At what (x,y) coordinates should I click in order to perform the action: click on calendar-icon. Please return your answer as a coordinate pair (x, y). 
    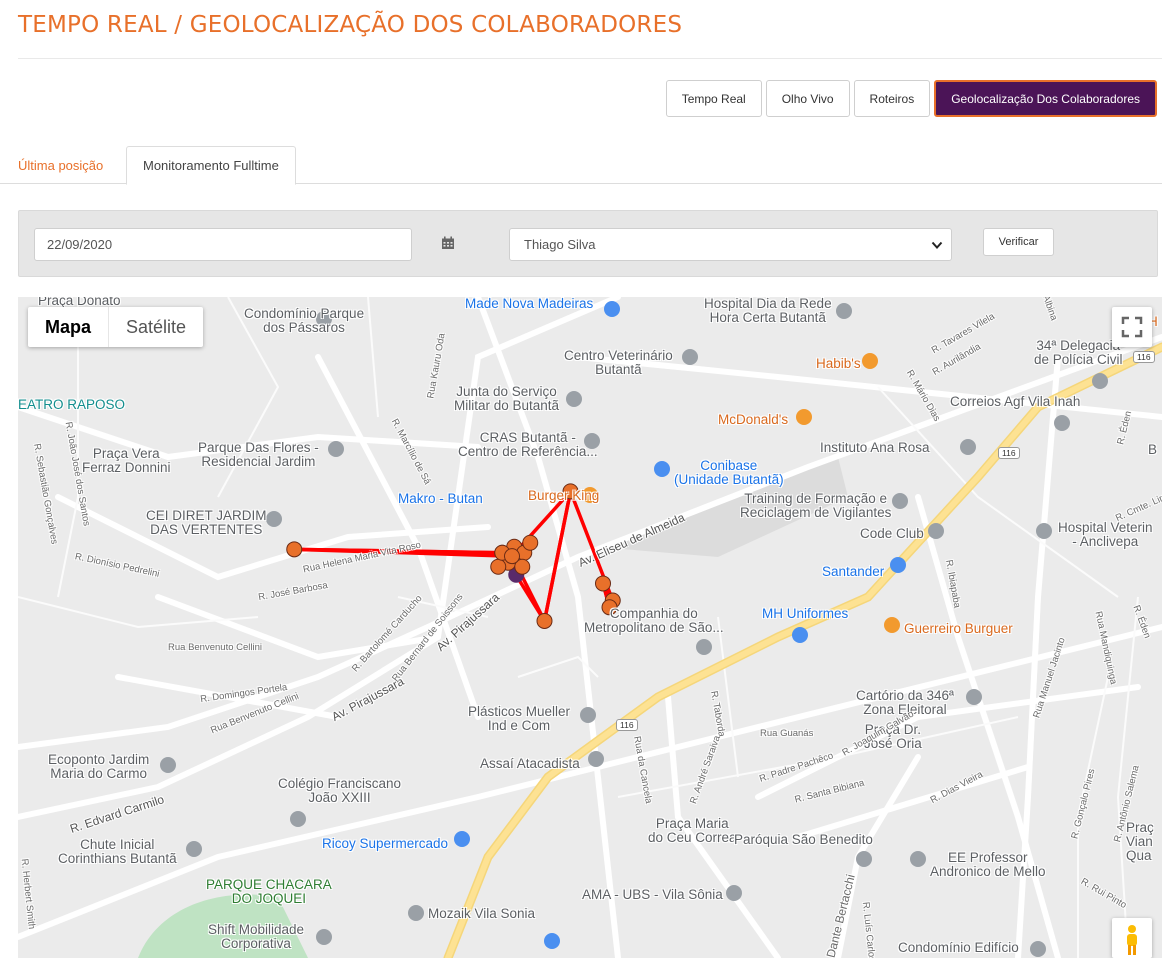
    Looking at the image, I should click on (448, 243).